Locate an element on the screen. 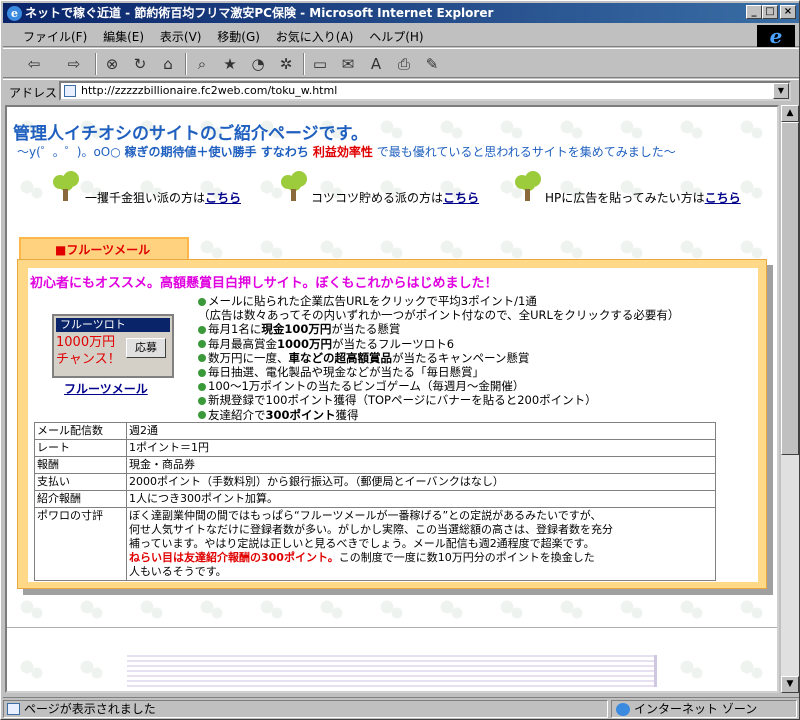  nav-item-jackpot: 一攫千金狙い派の方はこちら is located at coordinates (163, 197).